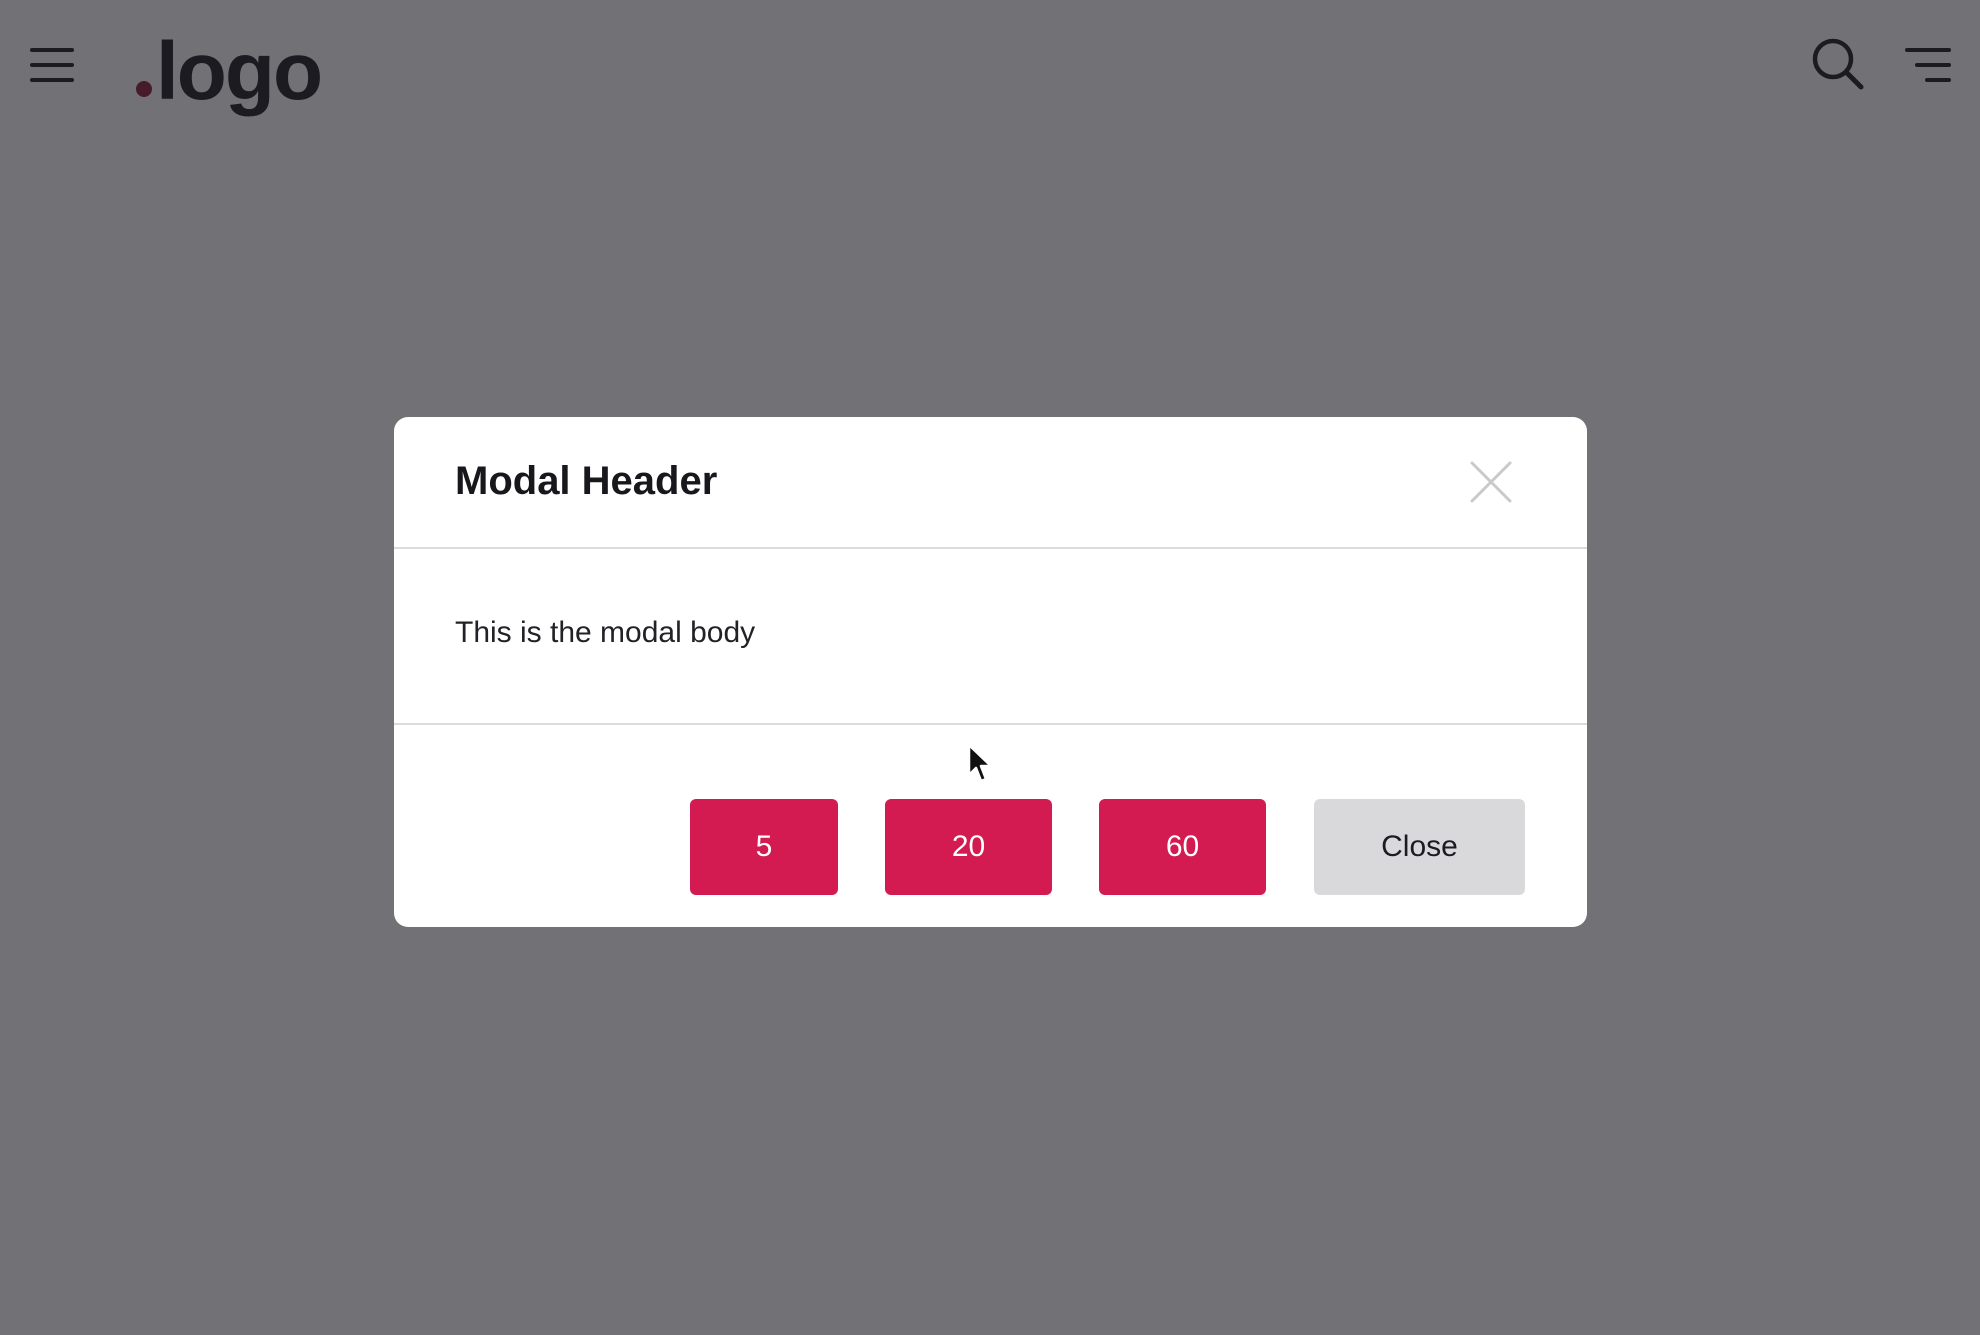 The width and height of the screenshot is (1980, 1335). Describe the element at coordinates (586, 481) in the screenshot. I see `modal-title: Modal Header` at that location.